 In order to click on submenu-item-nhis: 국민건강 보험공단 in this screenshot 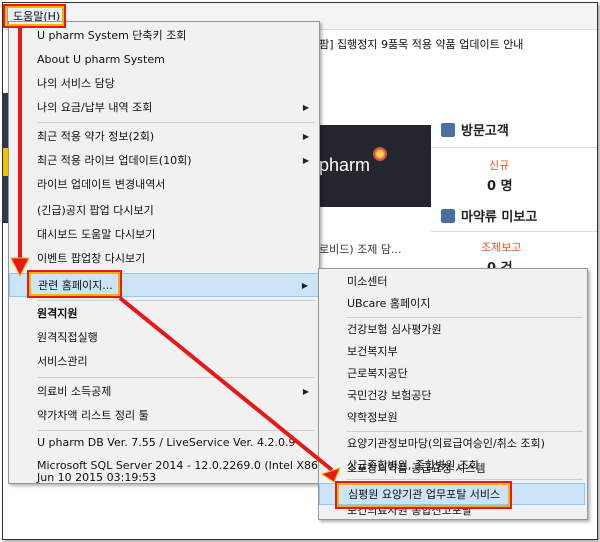, I will do `click(453, 396)`.